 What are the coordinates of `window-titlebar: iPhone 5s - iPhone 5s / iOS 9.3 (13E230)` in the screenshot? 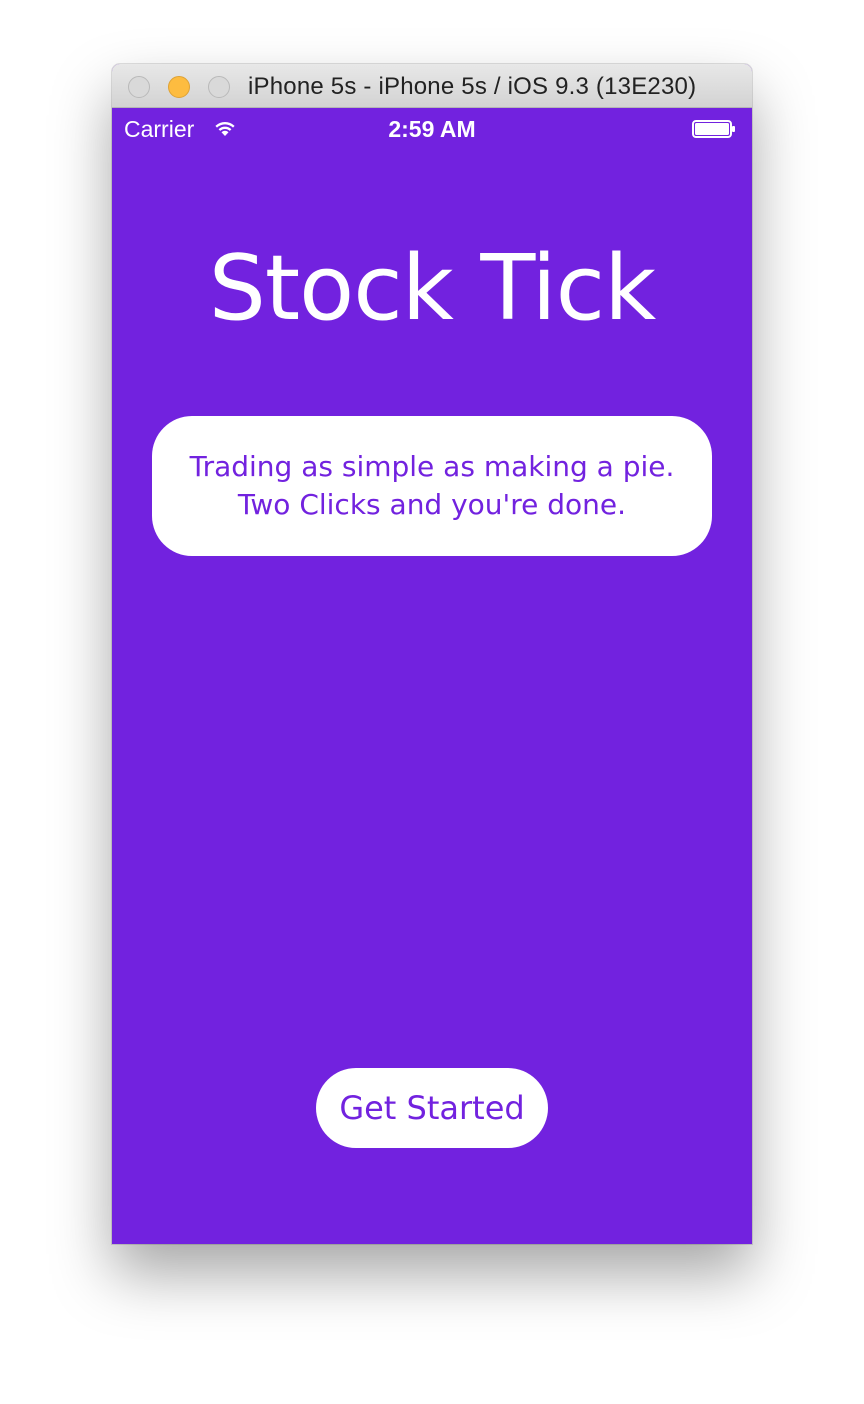 It's located at (432, 86).